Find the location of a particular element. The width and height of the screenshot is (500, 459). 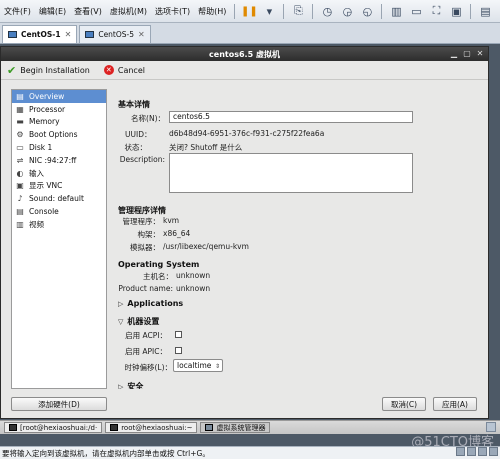

info-icon: ▤ is located at coordinates (20, 96).